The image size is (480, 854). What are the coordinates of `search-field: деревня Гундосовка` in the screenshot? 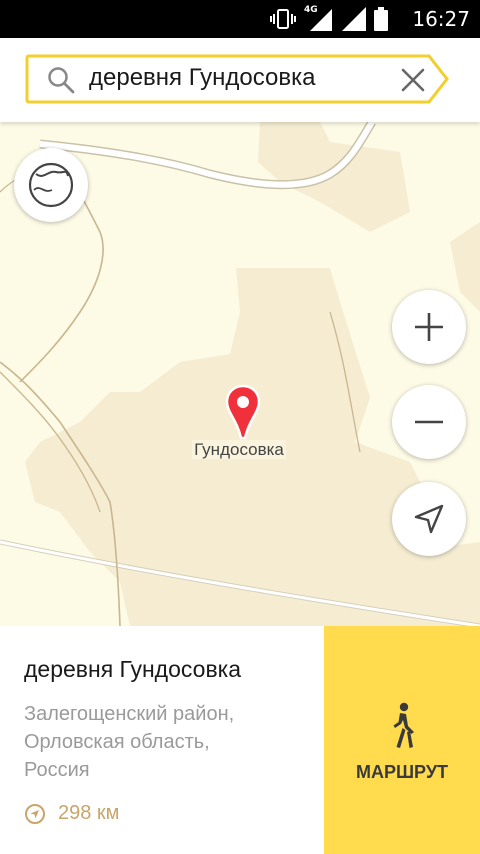 It's located at (237, 79).